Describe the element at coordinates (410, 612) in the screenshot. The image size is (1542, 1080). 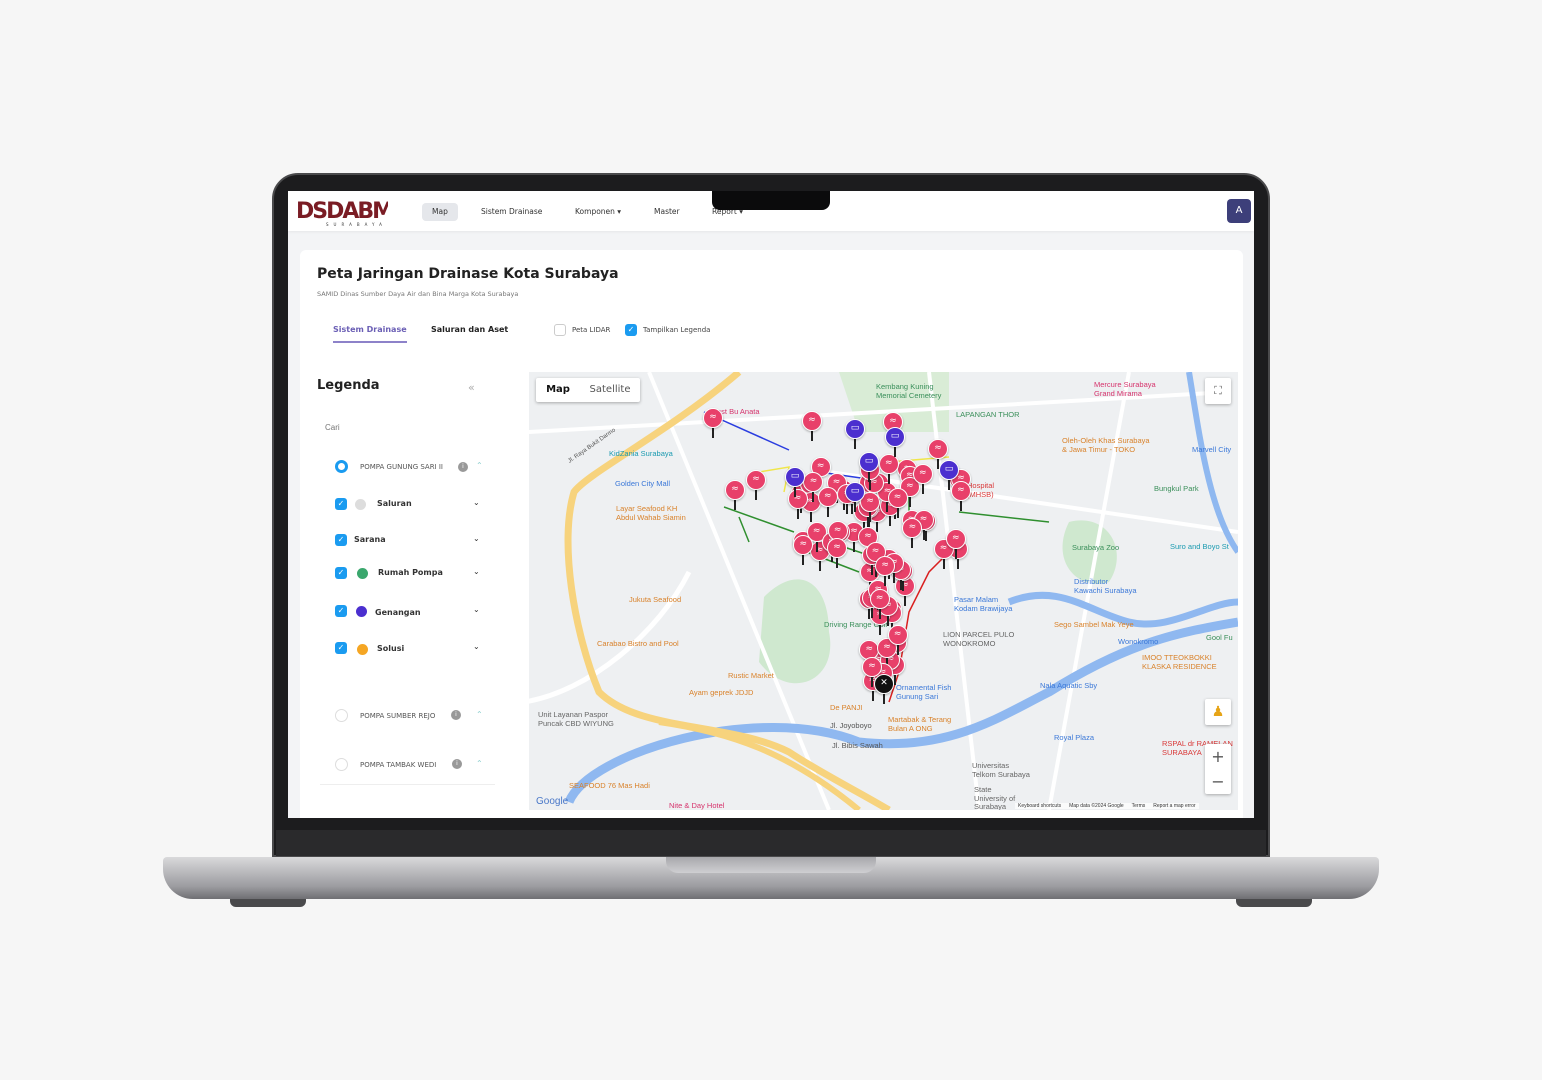
I see `layer-genangan: ✓ Genangan ⌄` at that location.